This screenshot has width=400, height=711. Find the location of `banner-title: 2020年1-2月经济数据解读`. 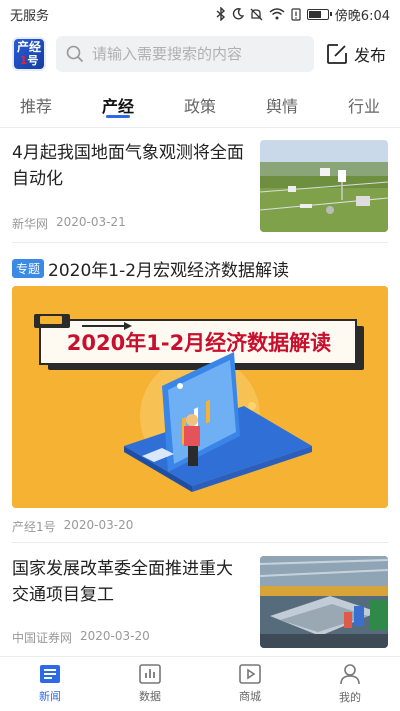

banner-title: 2020年1-2月经济数据解读 is located at coordinates (199, 343).